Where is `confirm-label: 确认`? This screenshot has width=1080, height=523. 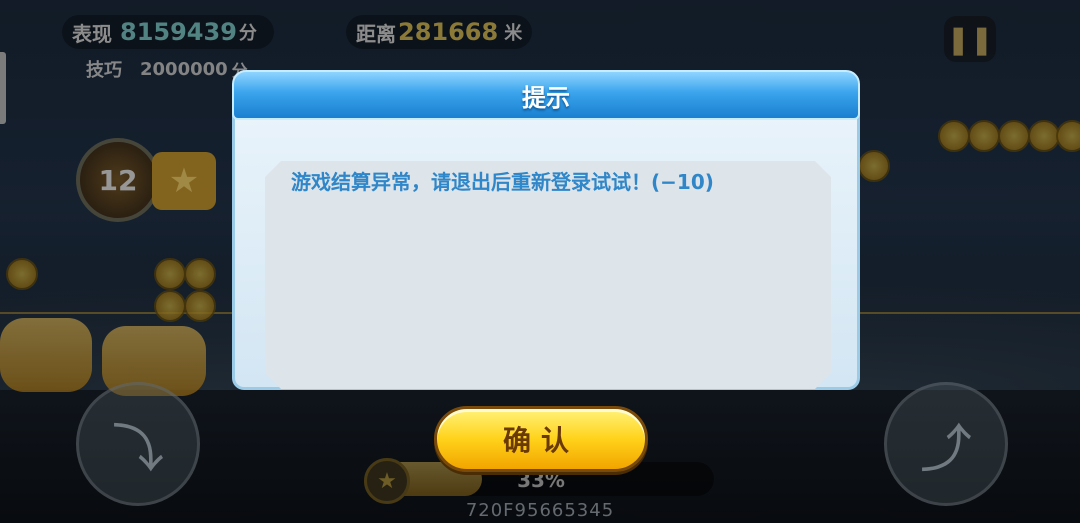 confirm-label: 确认 is located at coordinates (540, 440).